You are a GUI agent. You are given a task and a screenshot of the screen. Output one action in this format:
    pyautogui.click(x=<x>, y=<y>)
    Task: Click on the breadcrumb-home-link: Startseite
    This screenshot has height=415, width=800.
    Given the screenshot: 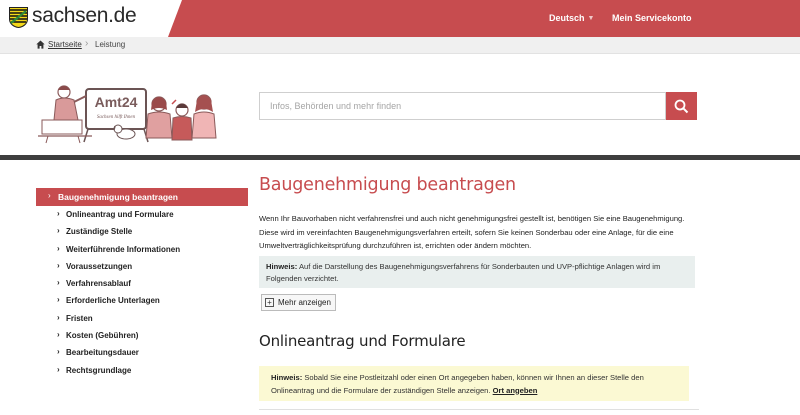 What is the action you would take?
    pyautogui.click(x=65, y=44)
    